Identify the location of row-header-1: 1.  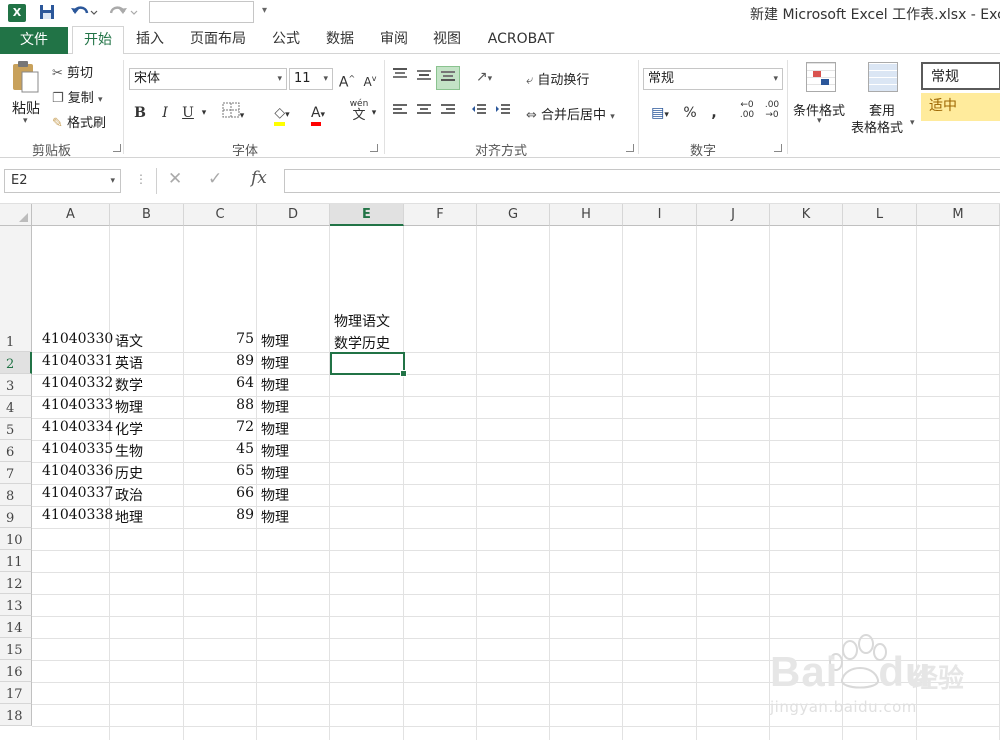
(16, 289).